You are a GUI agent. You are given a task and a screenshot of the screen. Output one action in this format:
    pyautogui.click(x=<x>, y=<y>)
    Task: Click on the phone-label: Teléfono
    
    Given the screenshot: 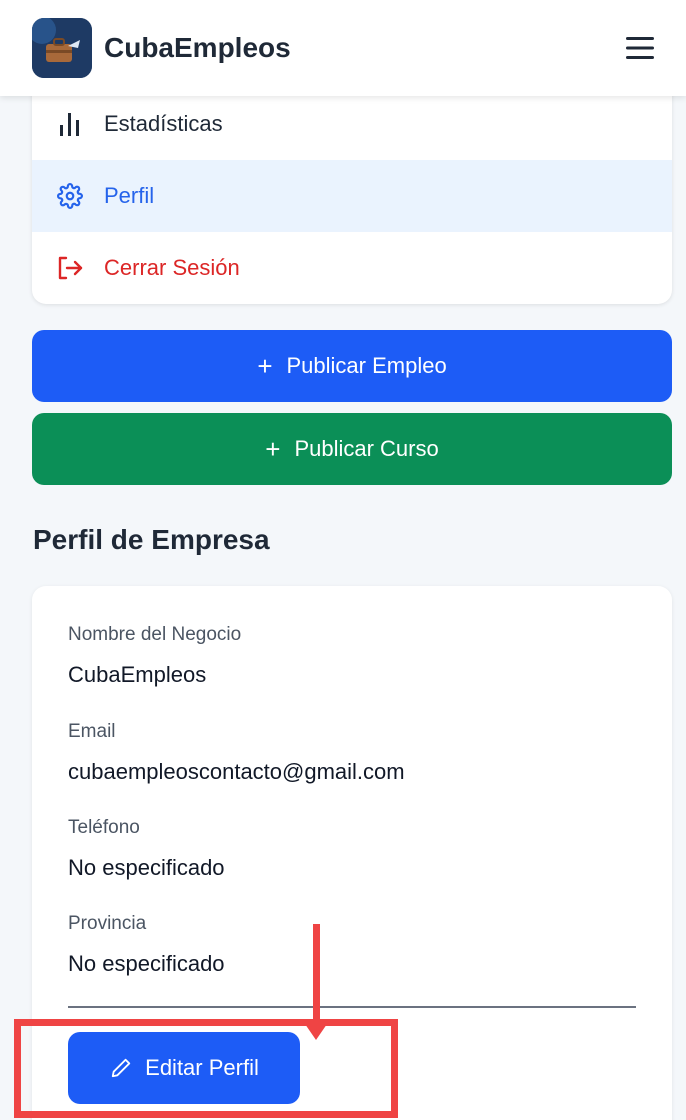 What is the action you would take?
    pyautogui.click(x=104, y=827)
    